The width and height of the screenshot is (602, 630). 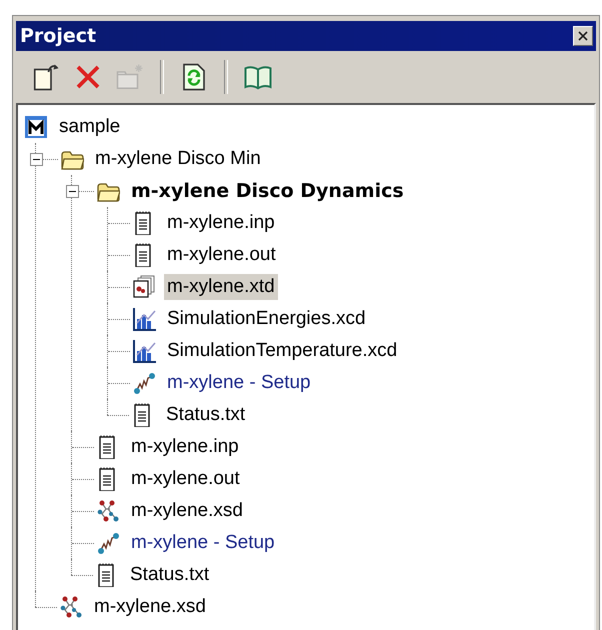 What do you see at coordinates (130, 77) in the screenshot?
I see `folder-icon` at bounding box center [130, 77].